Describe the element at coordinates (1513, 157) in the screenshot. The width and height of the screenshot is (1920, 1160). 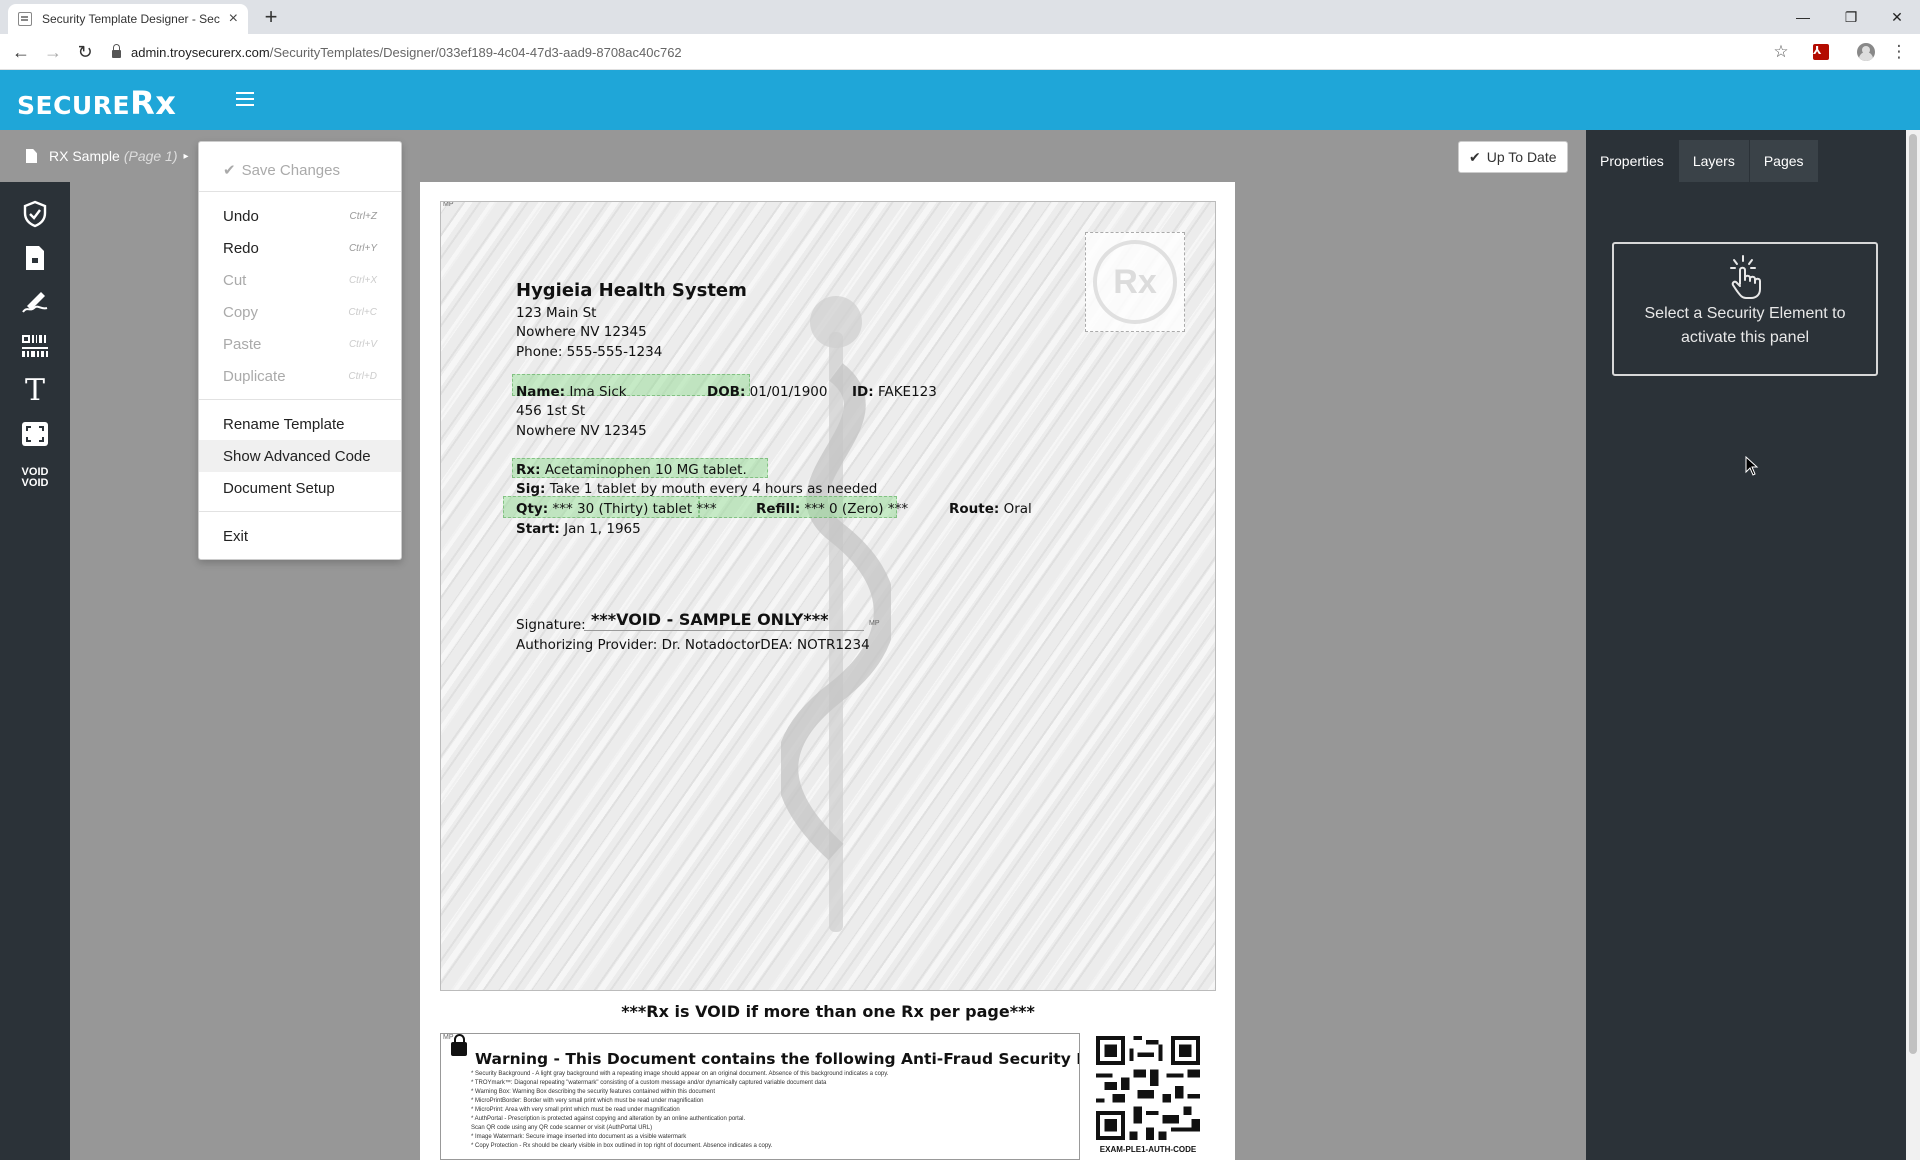
I see `up-to-date-button: ✔ Up To Date` at that location.